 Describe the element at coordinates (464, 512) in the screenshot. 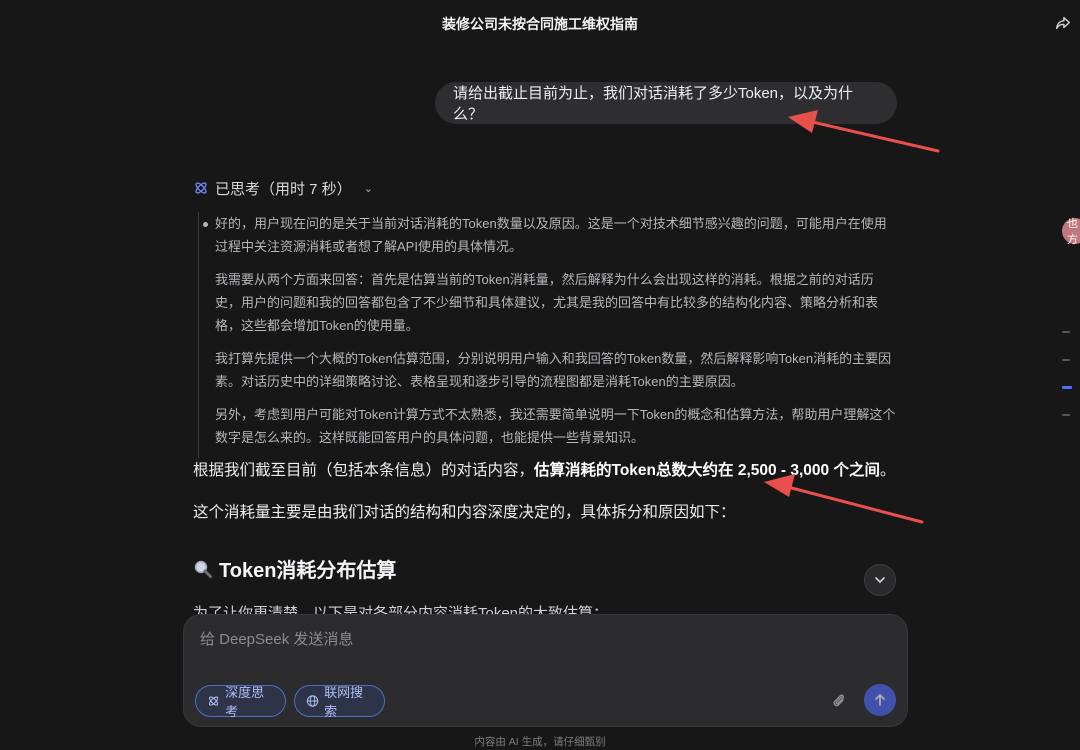

I see `answer-line: 这个消耗量主要是由我们对话的结构和内容深度决定的，具体拆分和原因如下：` at that location.